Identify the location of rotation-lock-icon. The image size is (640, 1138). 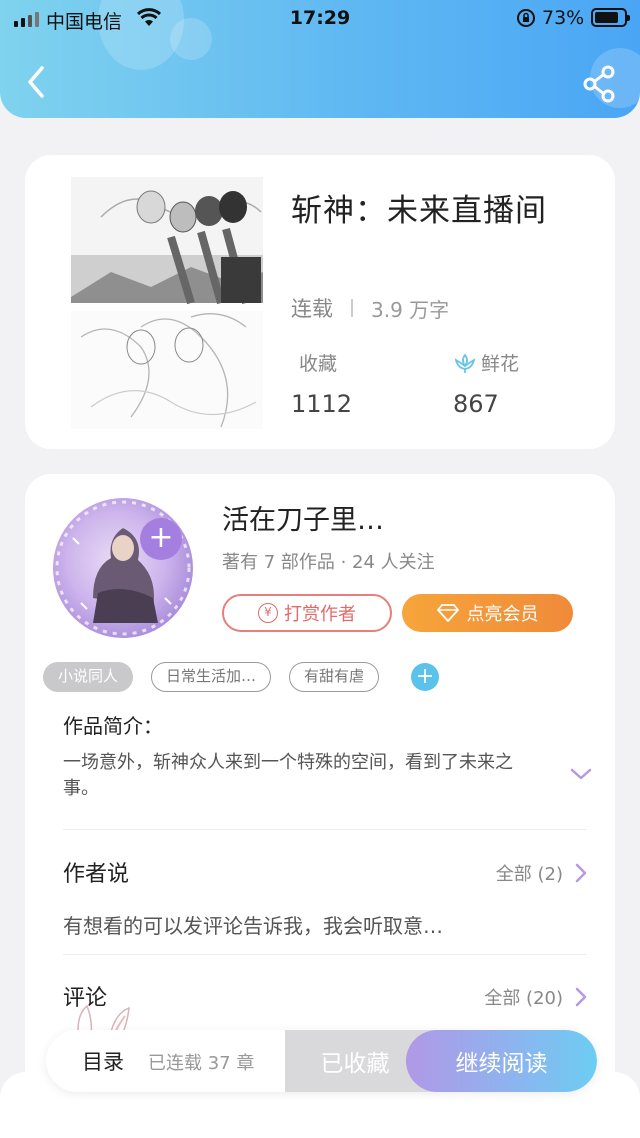
(526, 18).